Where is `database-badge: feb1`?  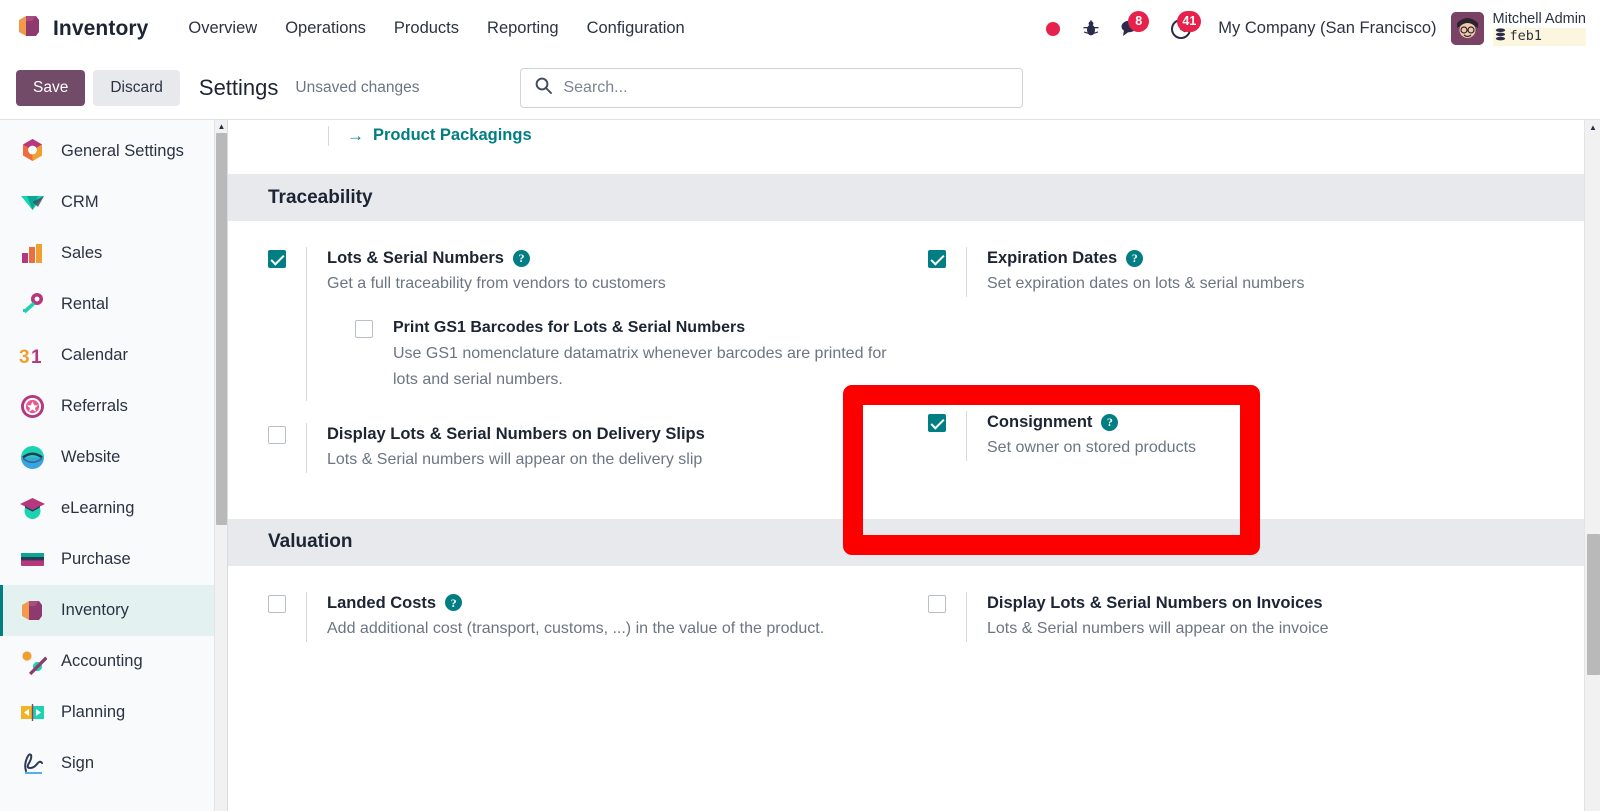 database-badge: feb1 is located at coordinates (1539, 37).